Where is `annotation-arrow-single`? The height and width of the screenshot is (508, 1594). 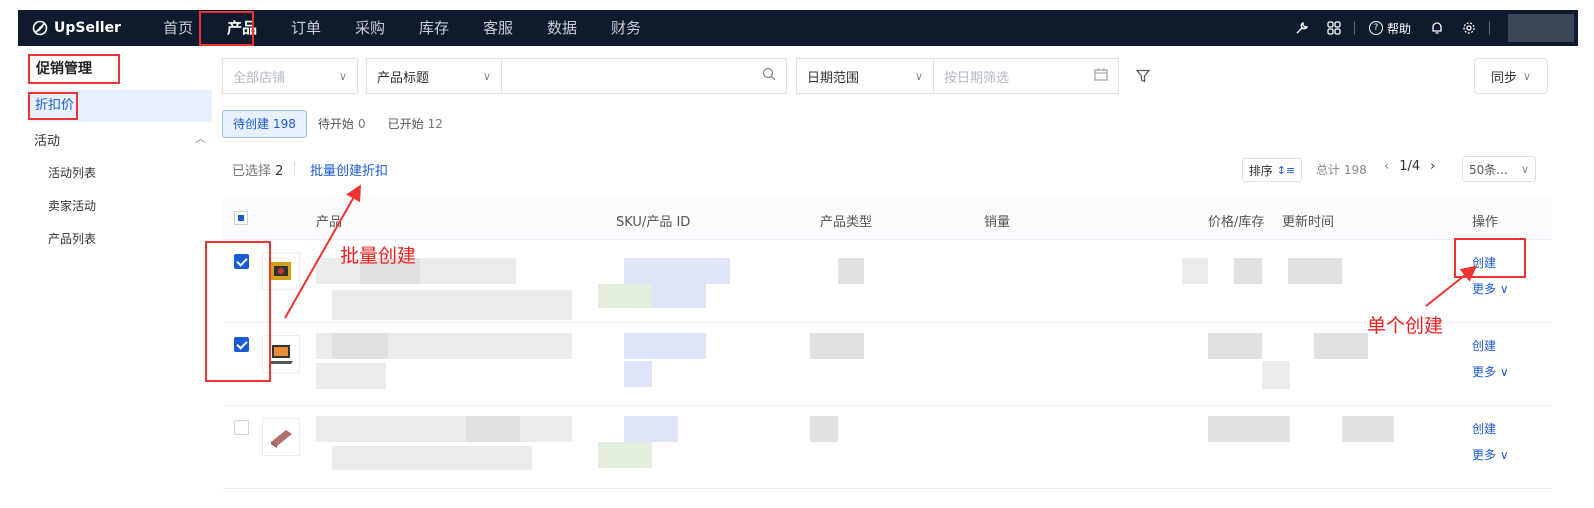
annotation-arrow-single is located at coordinates (1451, 286).